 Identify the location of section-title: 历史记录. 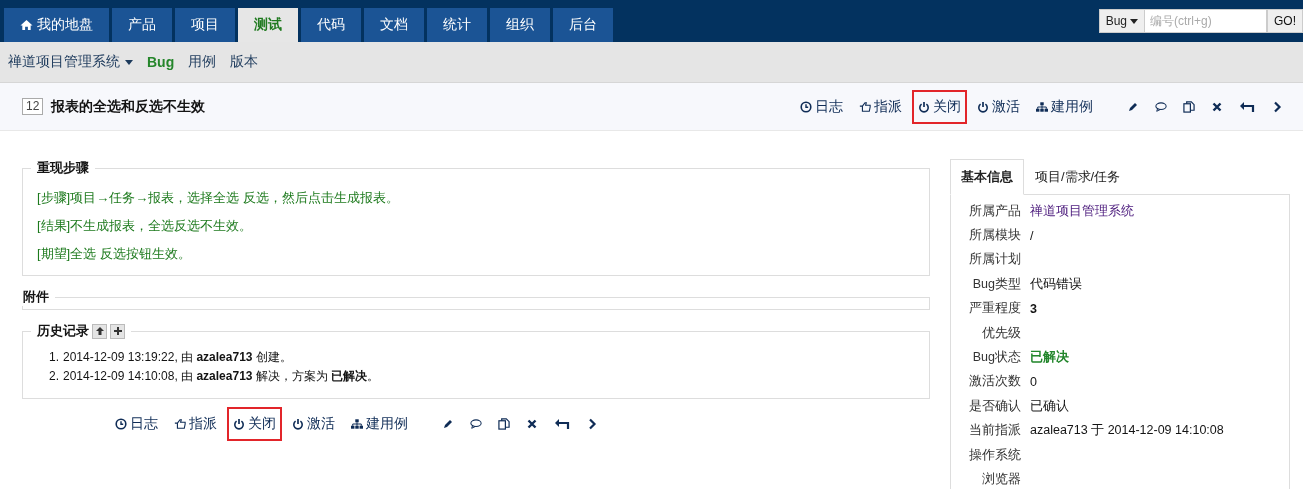
(63, 331).